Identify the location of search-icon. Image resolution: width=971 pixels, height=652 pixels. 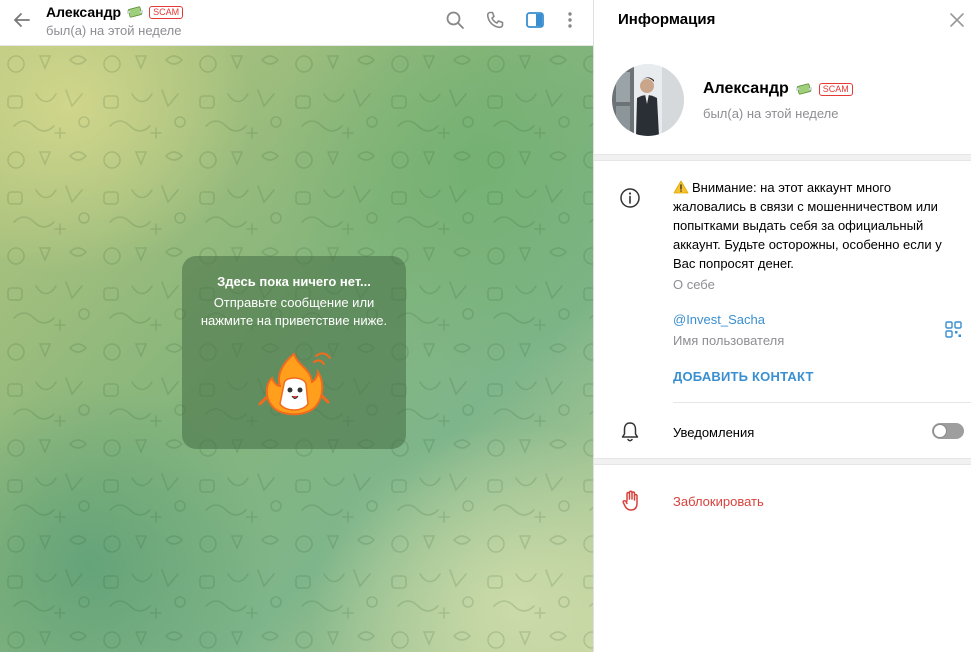
(455, 20).